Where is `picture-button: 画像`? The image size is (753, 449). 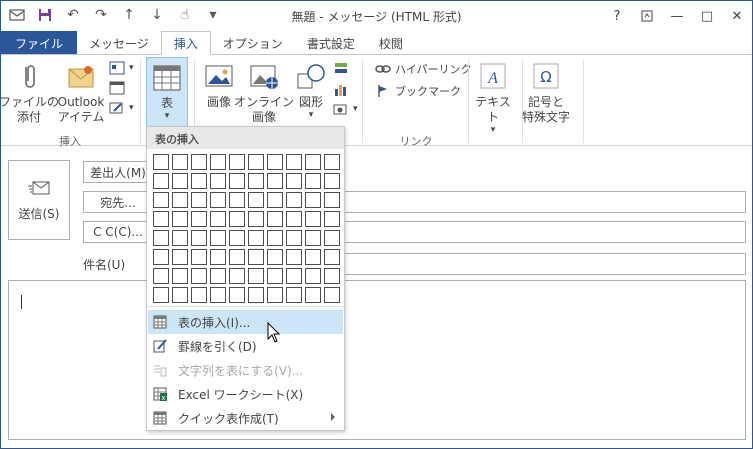 picture-button: 画像 is located at coordinates (219, 85).